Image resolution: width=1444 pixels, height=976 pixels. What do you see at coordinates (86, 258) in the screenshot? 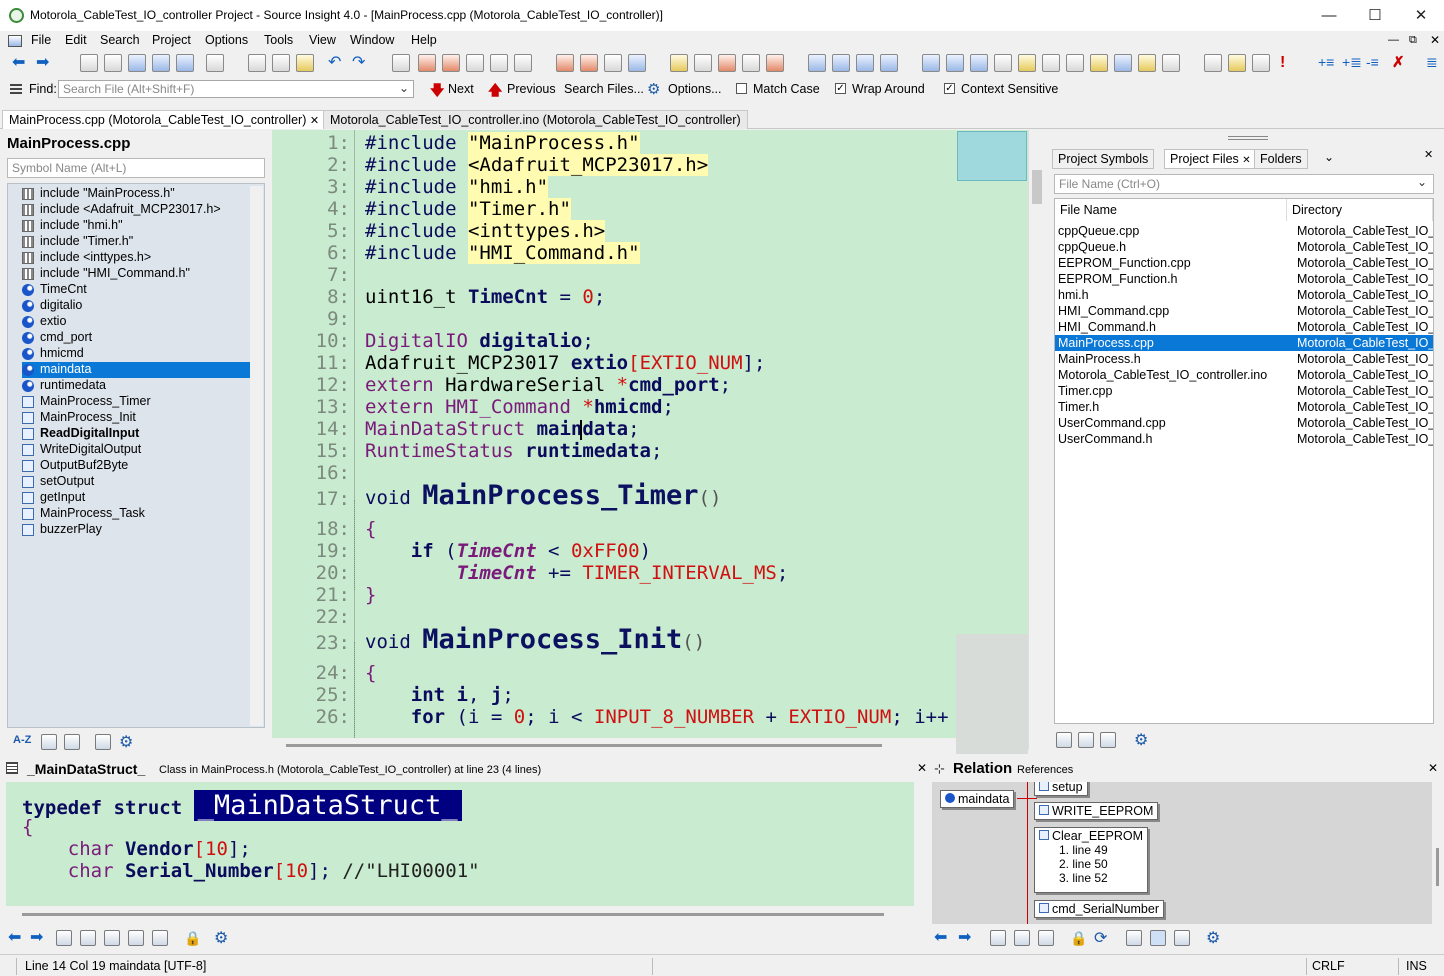
I see `symbol-item: include <inttypes.h>` at bounding box center [86, 258].